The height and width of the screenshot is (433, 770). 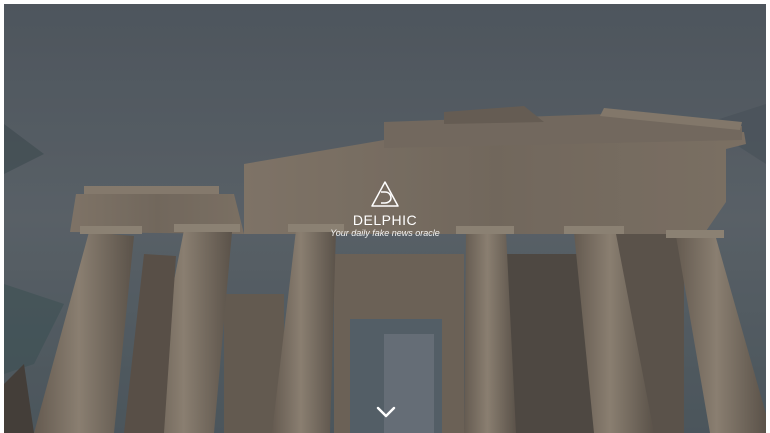 I want to click on site-title: DELPHIC, so click(x=385, y=220).